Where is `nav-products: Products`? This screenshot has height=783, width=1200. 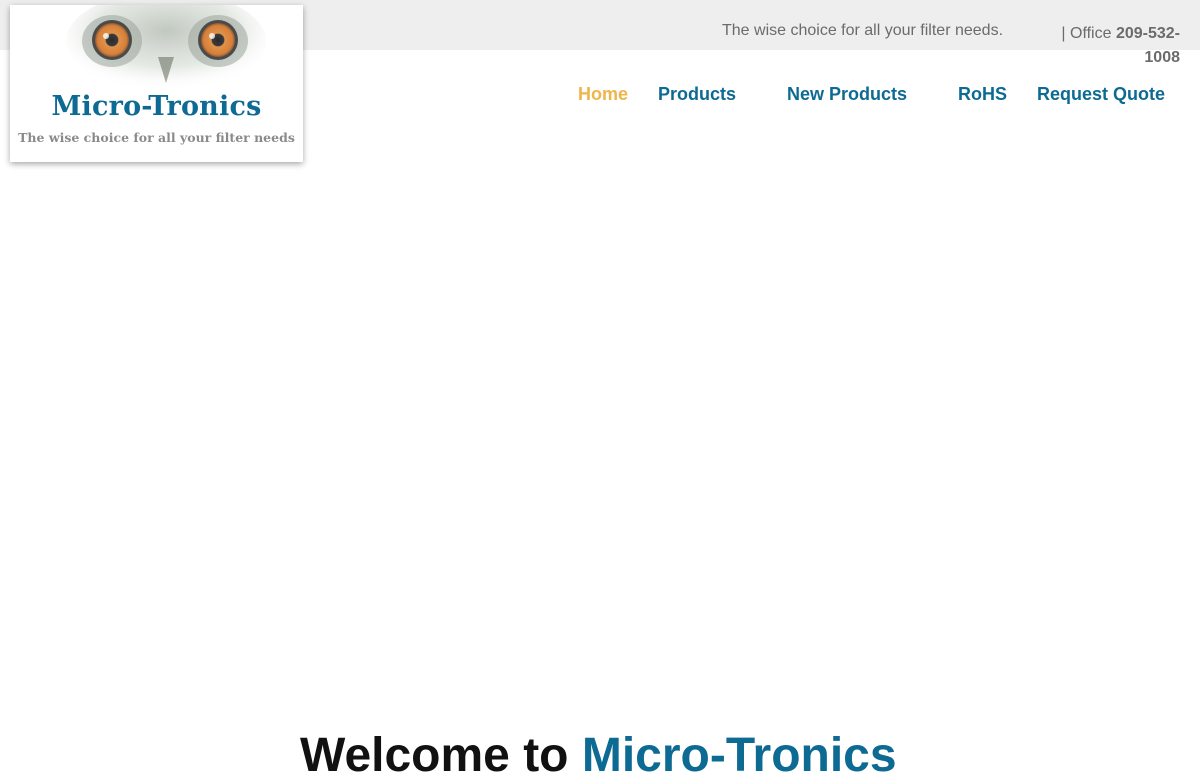
nav-products: Products is located at coordinates (697, 94).